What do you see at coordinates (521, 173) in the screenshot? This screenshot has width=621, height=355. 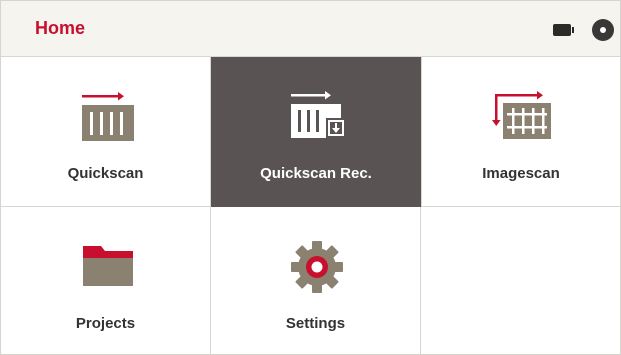 I see `tile-label: Imagescan` at bounding box center [521, 173].